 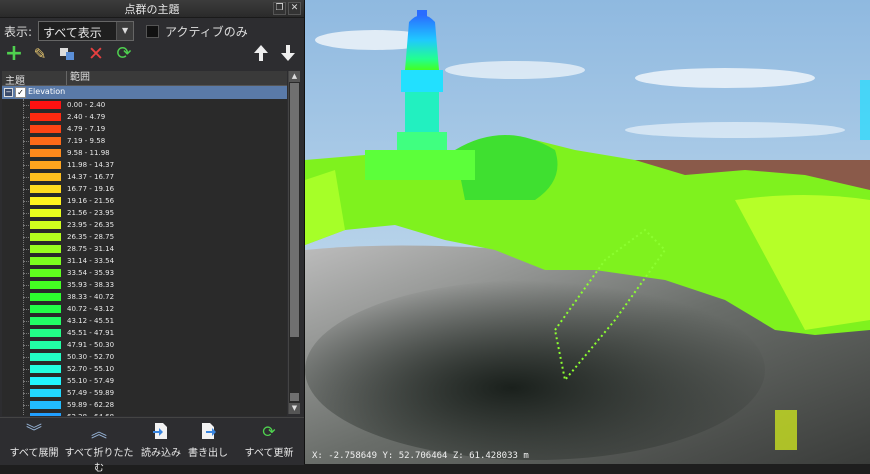 What do you see at coordinates (144, 153) in the screenshot?
I see `tree-row-range: 9.58 - 11.98` at bounding box center [144, 153].